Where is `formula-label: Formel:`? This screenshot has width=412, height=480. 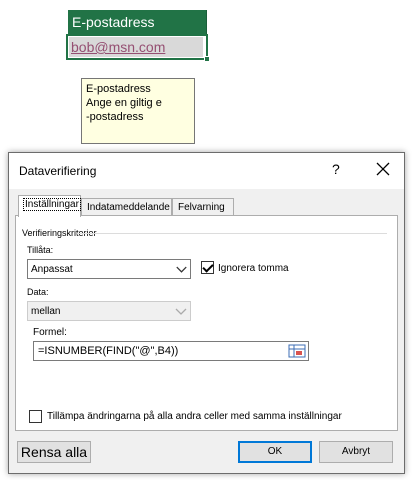 formula-label: Formel: is located at coordinates (50, 332).